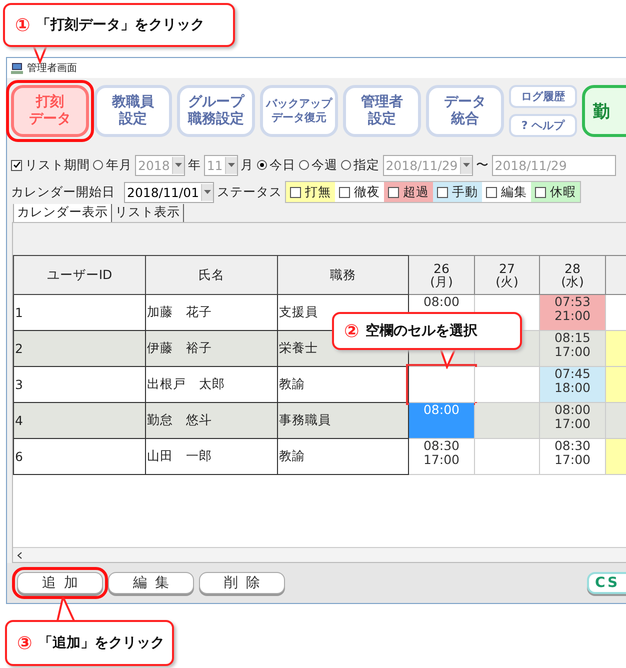  Describe the element at coordinates (52, 68) in the screenshot. I see `window-title: 管理者画面` at that location.